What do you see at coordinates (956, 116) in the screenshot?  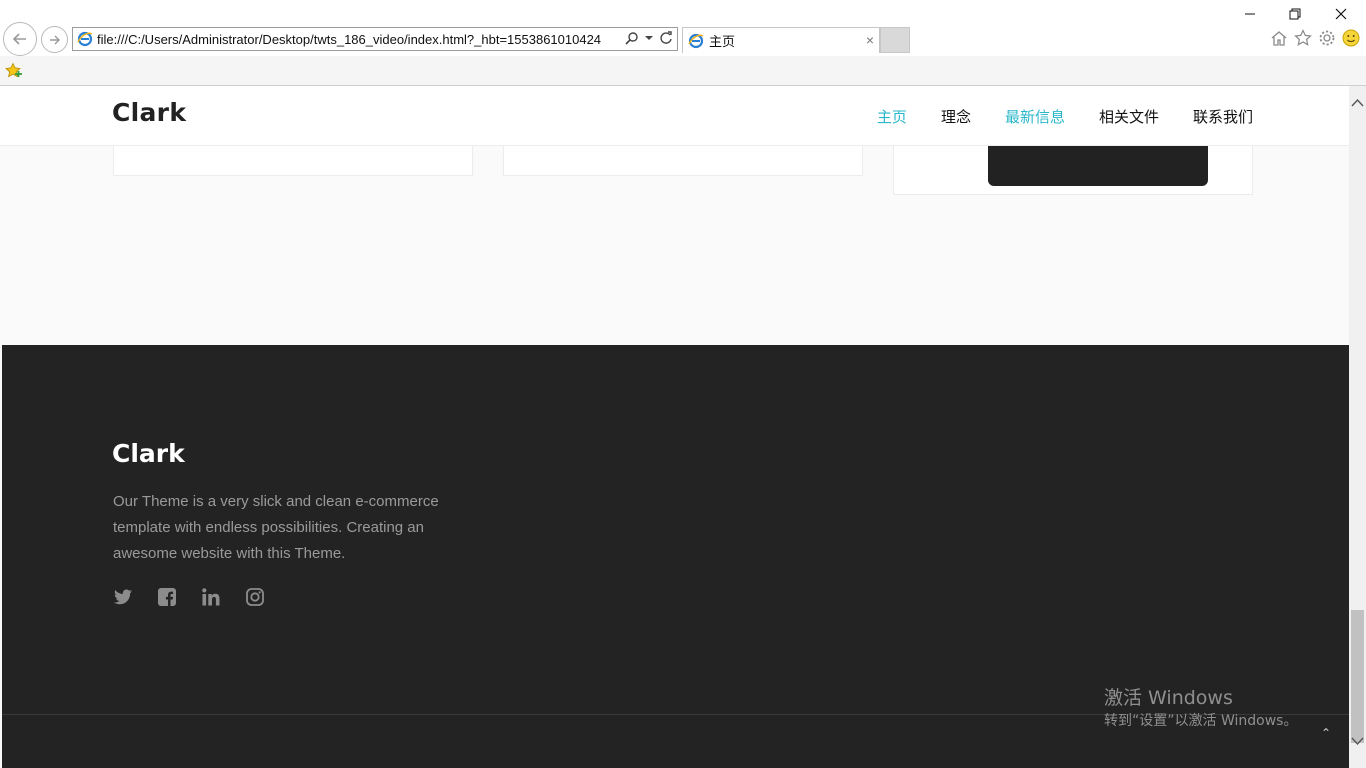 I see `nav-item-philosophy: 理念` at bounding box center [956, 116].